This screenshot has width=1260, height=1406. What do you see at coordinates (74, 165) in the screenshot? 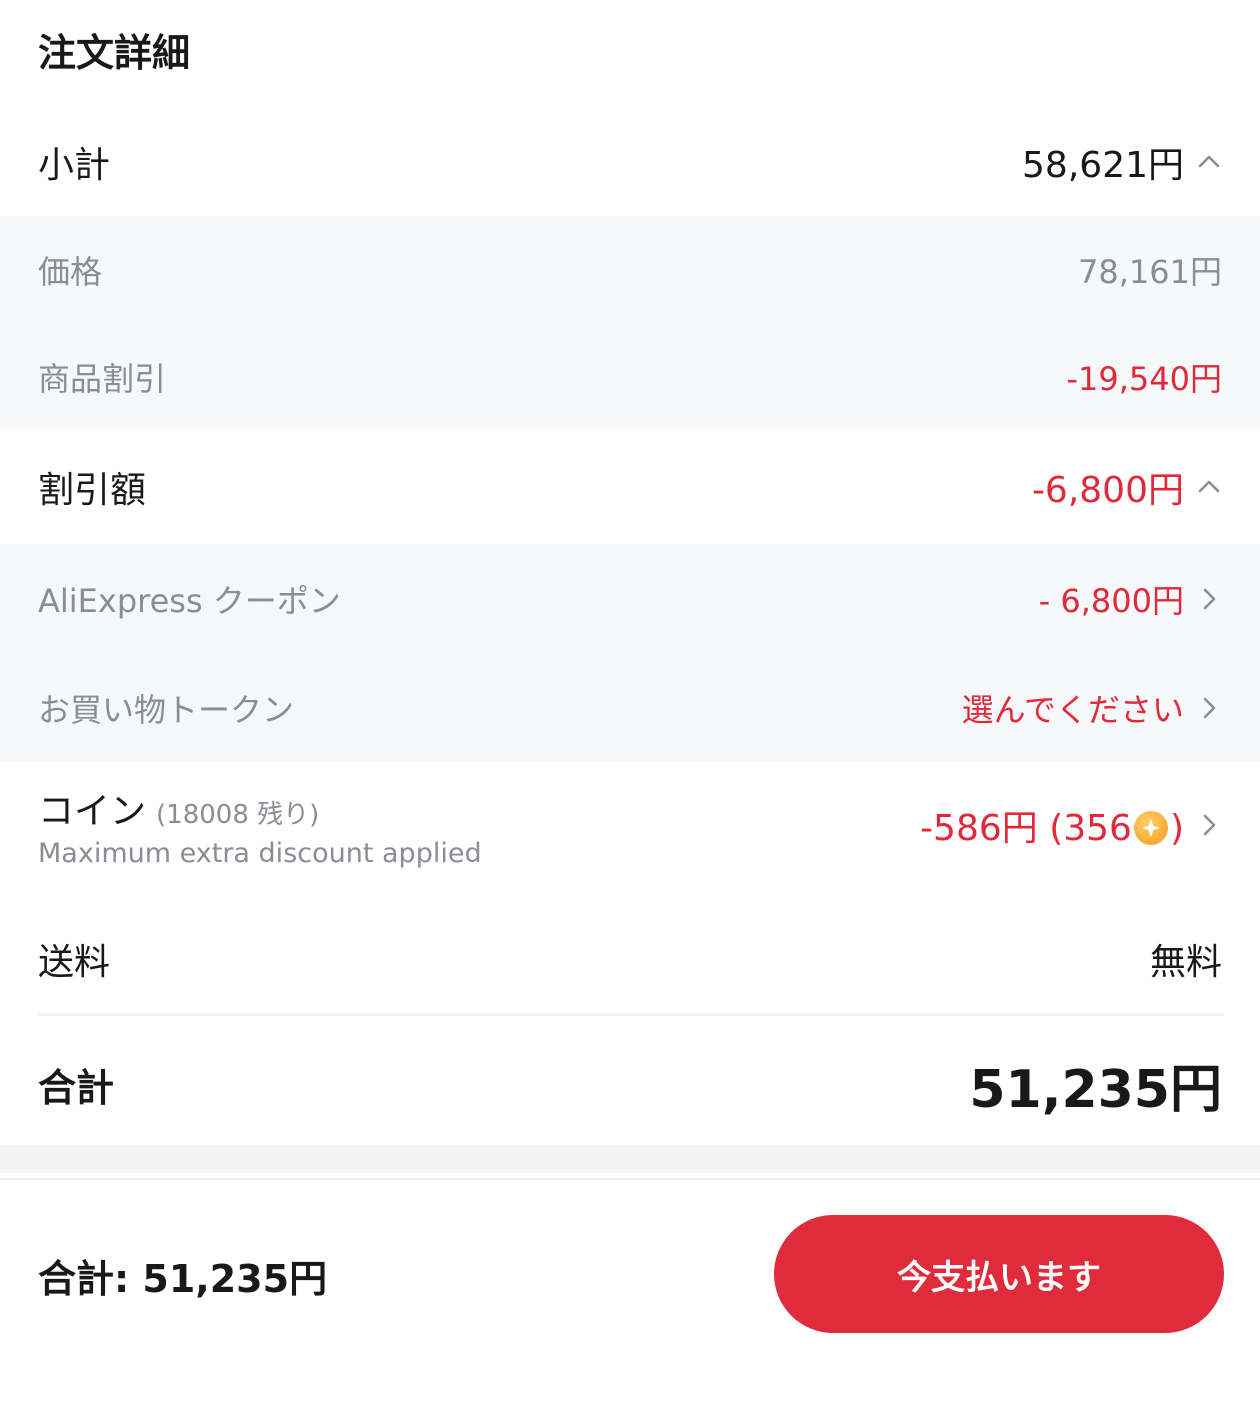
I see `subtotal-label: 小計` at bounding box center [74, 165].